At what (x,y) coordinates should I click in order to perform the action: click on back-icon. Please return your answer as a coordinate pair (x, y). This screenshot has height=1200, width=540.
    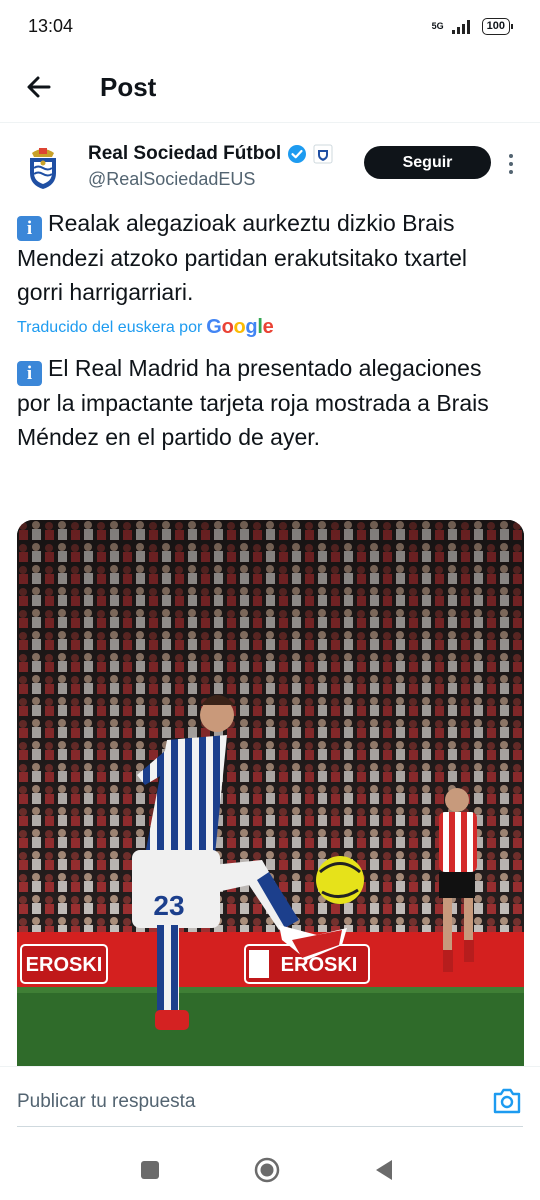
    Looking at the image, I should click on (384, 1170).